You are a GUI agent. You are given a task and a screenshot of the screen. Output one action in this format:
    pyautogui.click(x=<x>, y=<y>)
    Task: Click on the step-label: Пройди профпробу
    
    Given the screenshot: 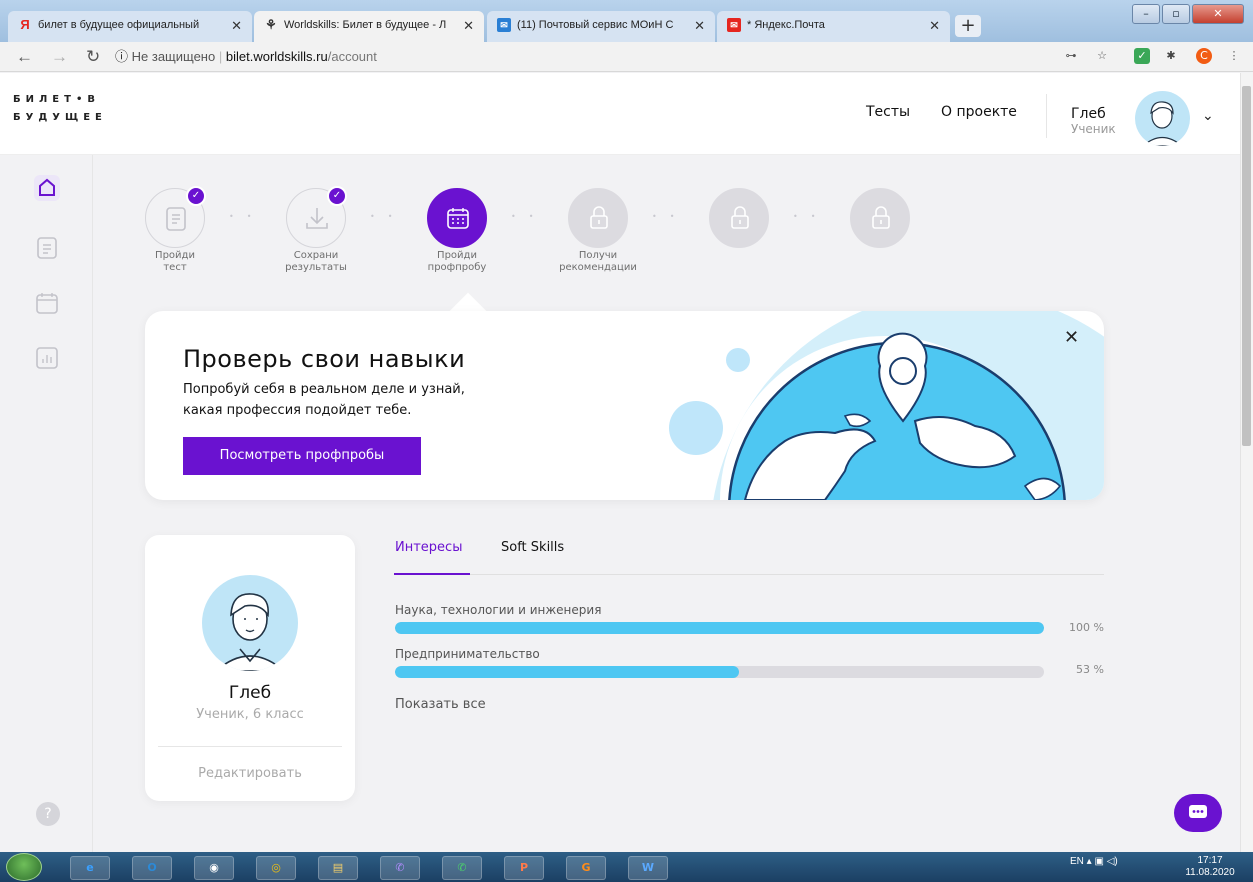 What is the action you would take?
    pyautogui.click(x=457, y=261)
    